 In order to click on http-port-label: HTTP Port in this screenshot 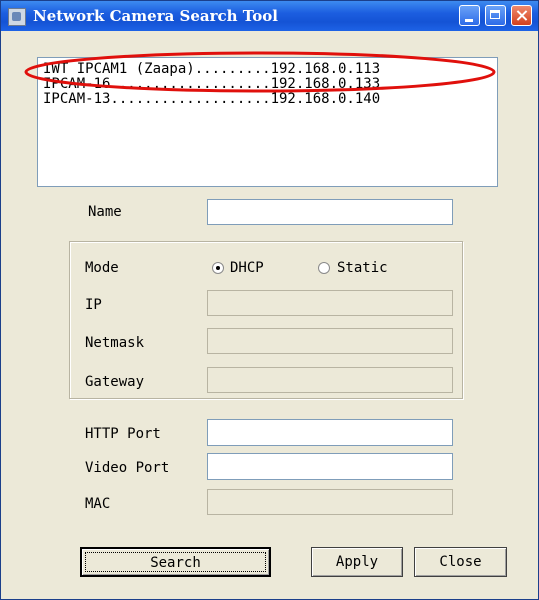, I will do `click(123, 434)`.